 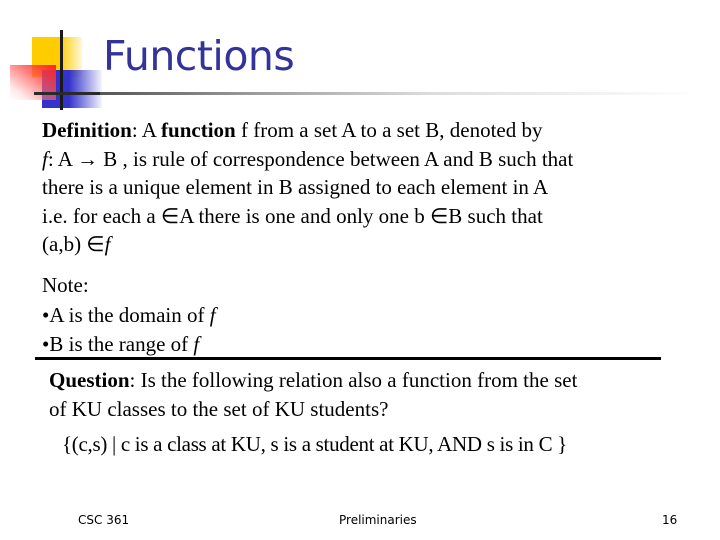 I want to click on definition-line-1-text: f from a set A to a set B, denoted by, so click(x=389, y=130).